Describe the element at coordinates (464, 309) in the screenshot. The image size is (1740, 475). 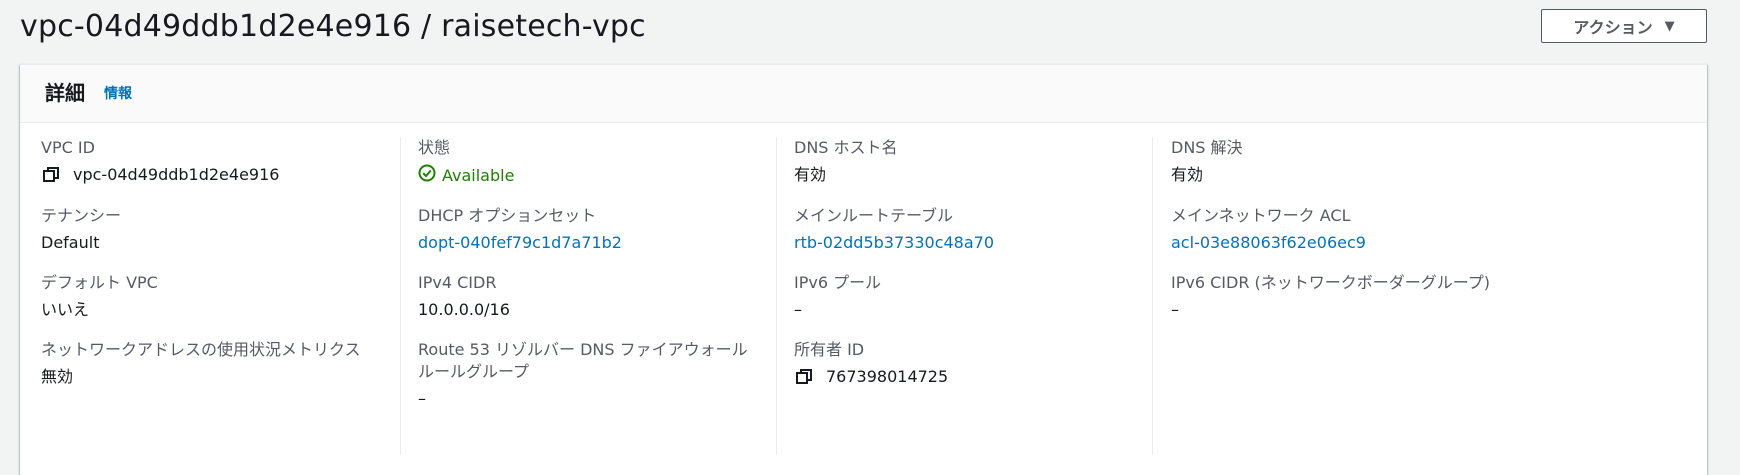
I see `ipv4-cidr-value: 10.0.0.0/16` at that location.